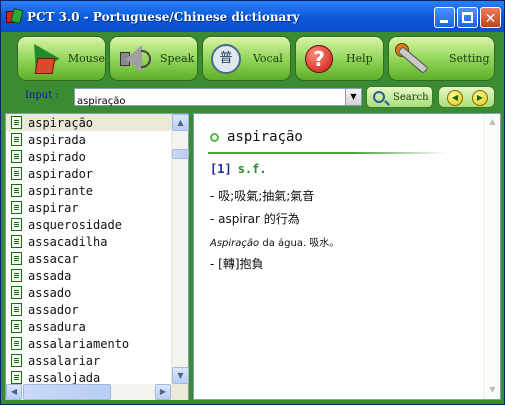  I want to click on list-item: assalariar, so click(88, 360).